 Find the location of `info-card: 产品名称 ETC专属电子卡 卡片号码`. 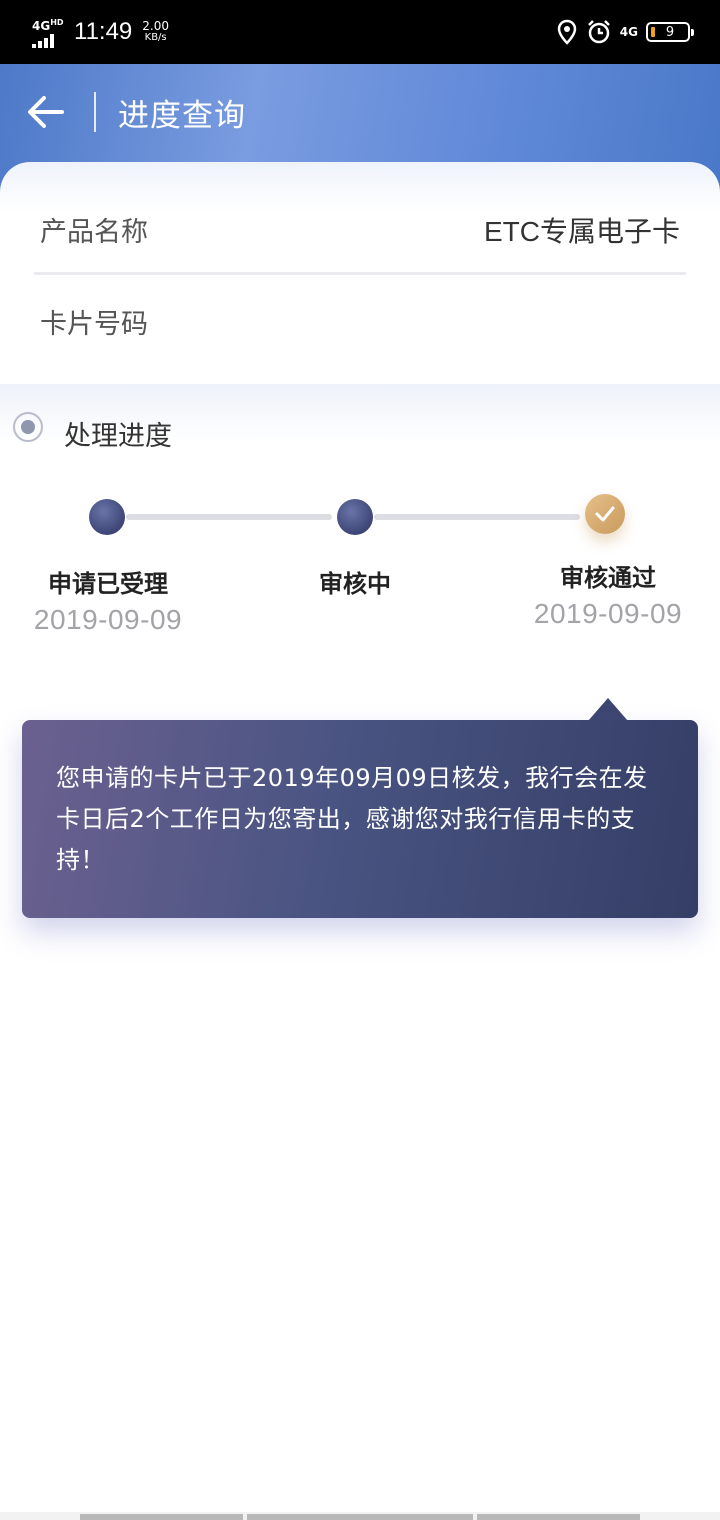

info-card: 产品名称 ETC专属电子卡 卡片号码 is located at coordinates (360, 273).